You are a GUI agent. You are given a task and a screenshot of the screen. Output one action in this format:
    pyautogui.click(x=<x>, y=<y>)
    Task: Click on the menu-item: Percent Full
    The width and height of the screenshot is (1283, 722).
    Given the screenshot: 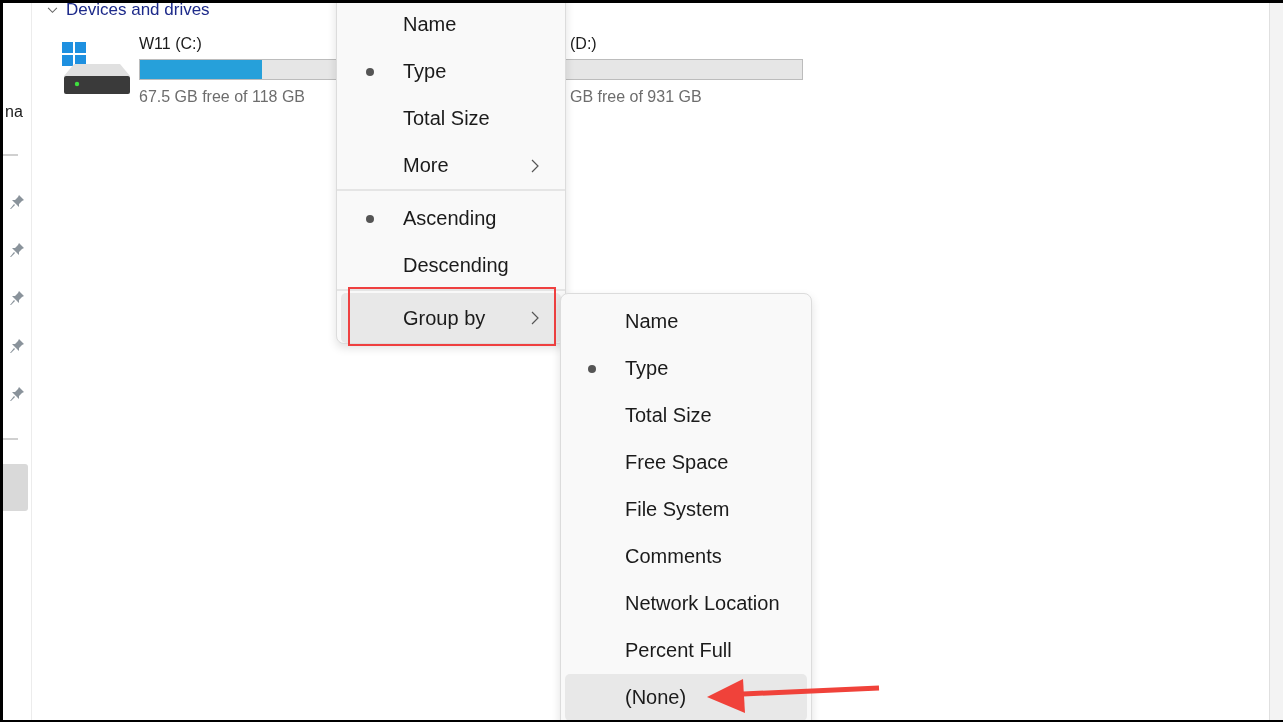 What is the action you would take?
    pyautogui.click(x=686, y=650)
    